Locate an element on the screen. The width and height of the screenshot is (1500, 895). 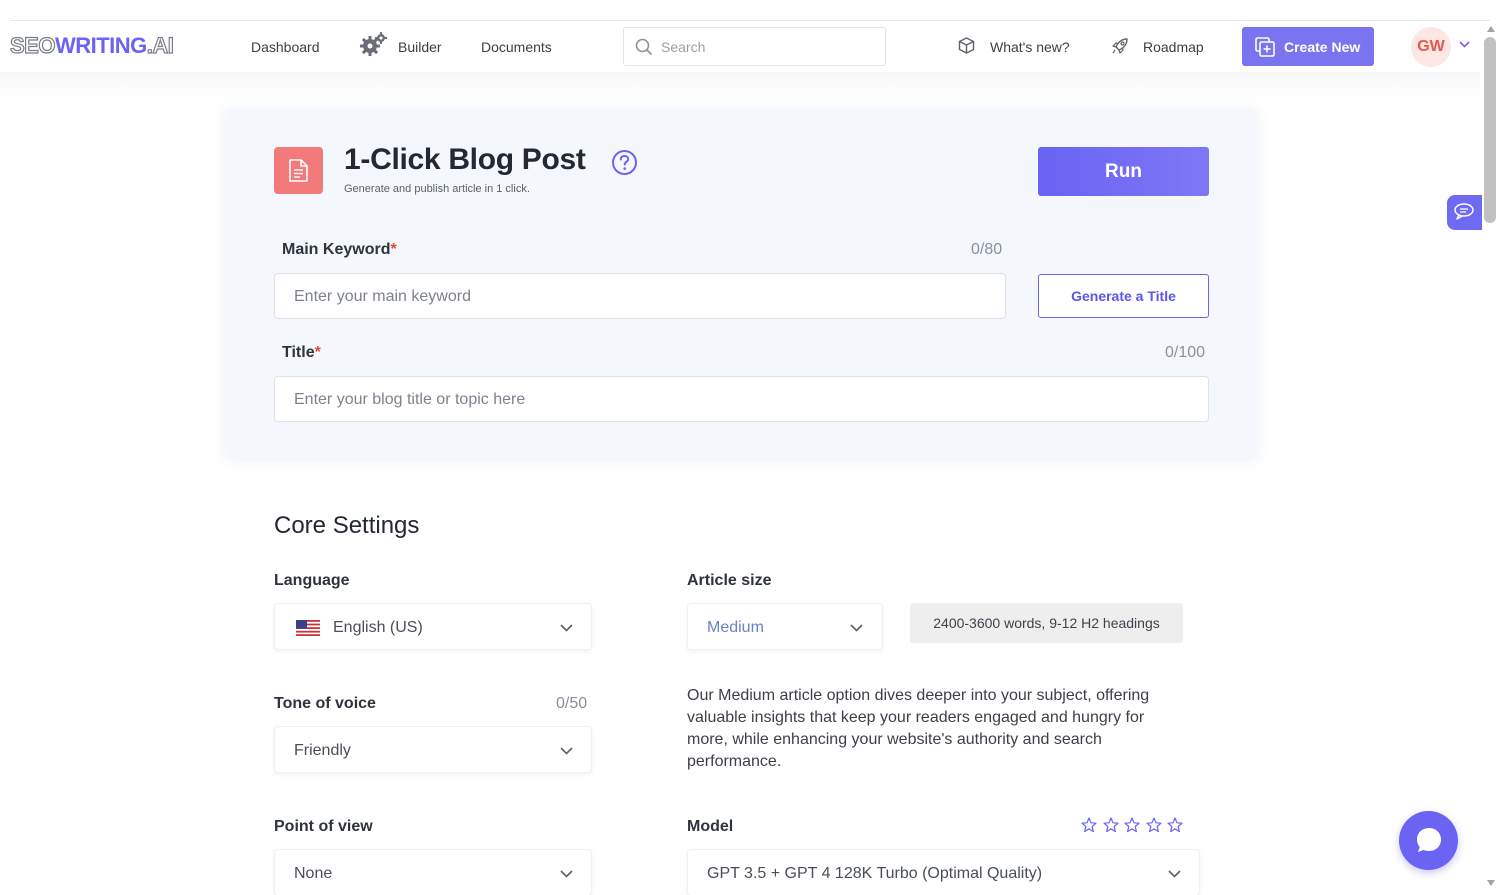
whats-new-link: What's new? is located at coordinates (1030, 47).